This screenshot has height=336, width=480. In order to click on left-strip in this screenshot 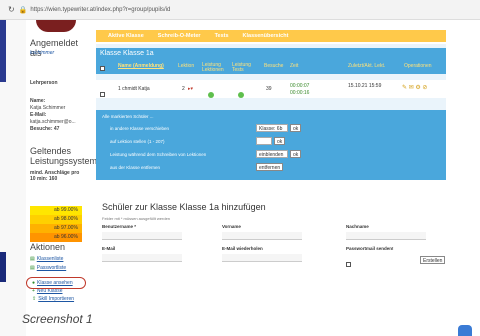, I will do `click(13, 178)`.